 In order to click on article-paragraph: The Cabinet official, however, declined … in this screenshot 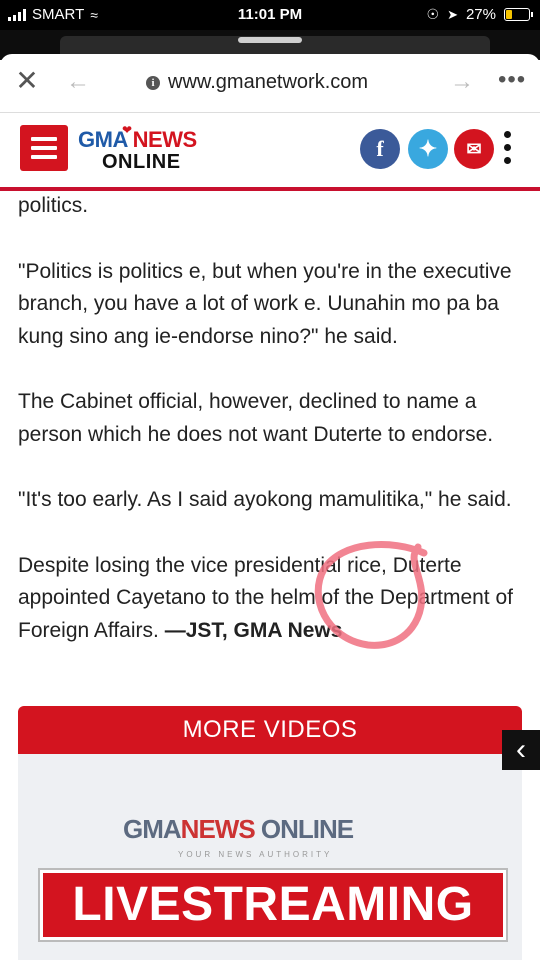, I will do `click(256, 418)`.